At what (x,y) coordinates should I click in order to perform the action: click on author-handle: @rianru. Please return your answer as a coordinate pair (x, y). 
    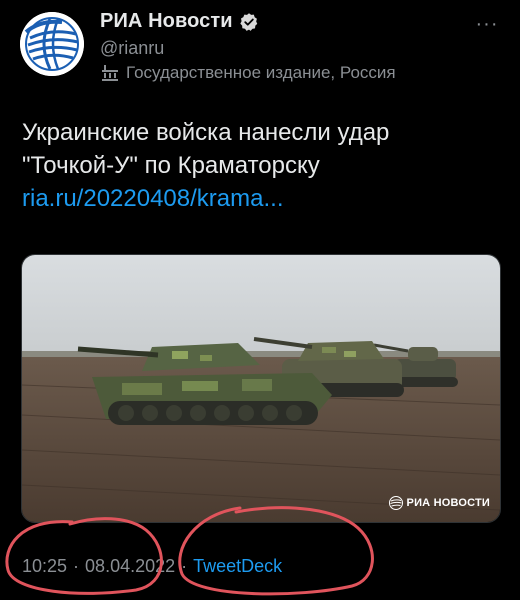
    Looking at the image, I should click on (132, 48).